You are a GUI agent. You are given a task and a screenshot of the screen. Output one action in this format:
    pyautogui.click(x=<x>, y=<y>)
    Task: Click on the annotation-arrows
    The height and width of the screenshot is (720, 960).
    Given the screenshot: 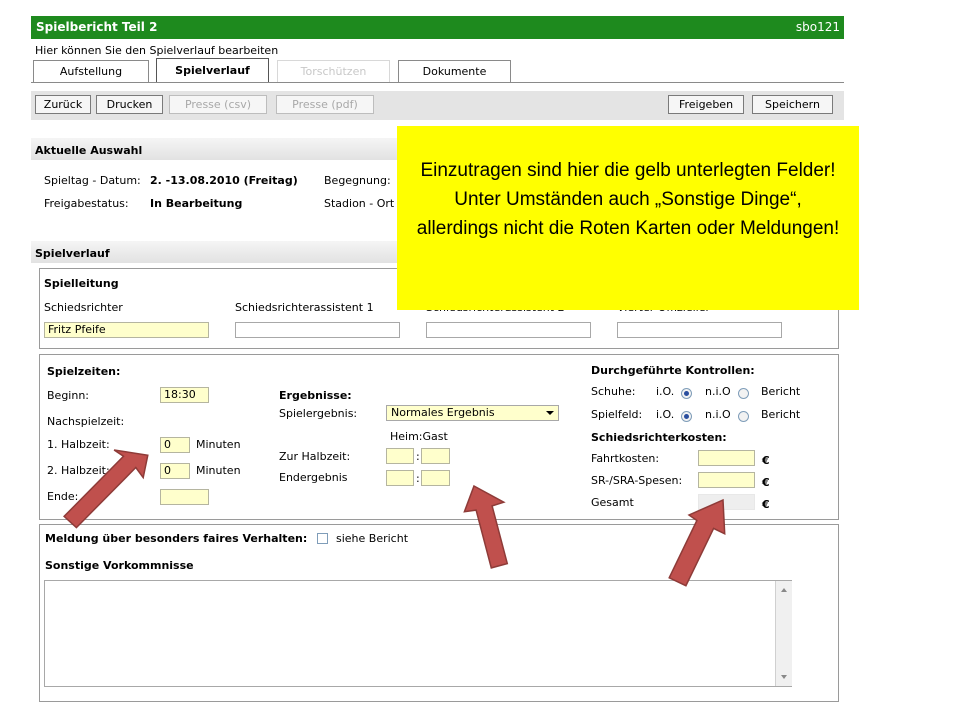 What is the action you would take?
    pyautogui.click(x=394, y=518)
    